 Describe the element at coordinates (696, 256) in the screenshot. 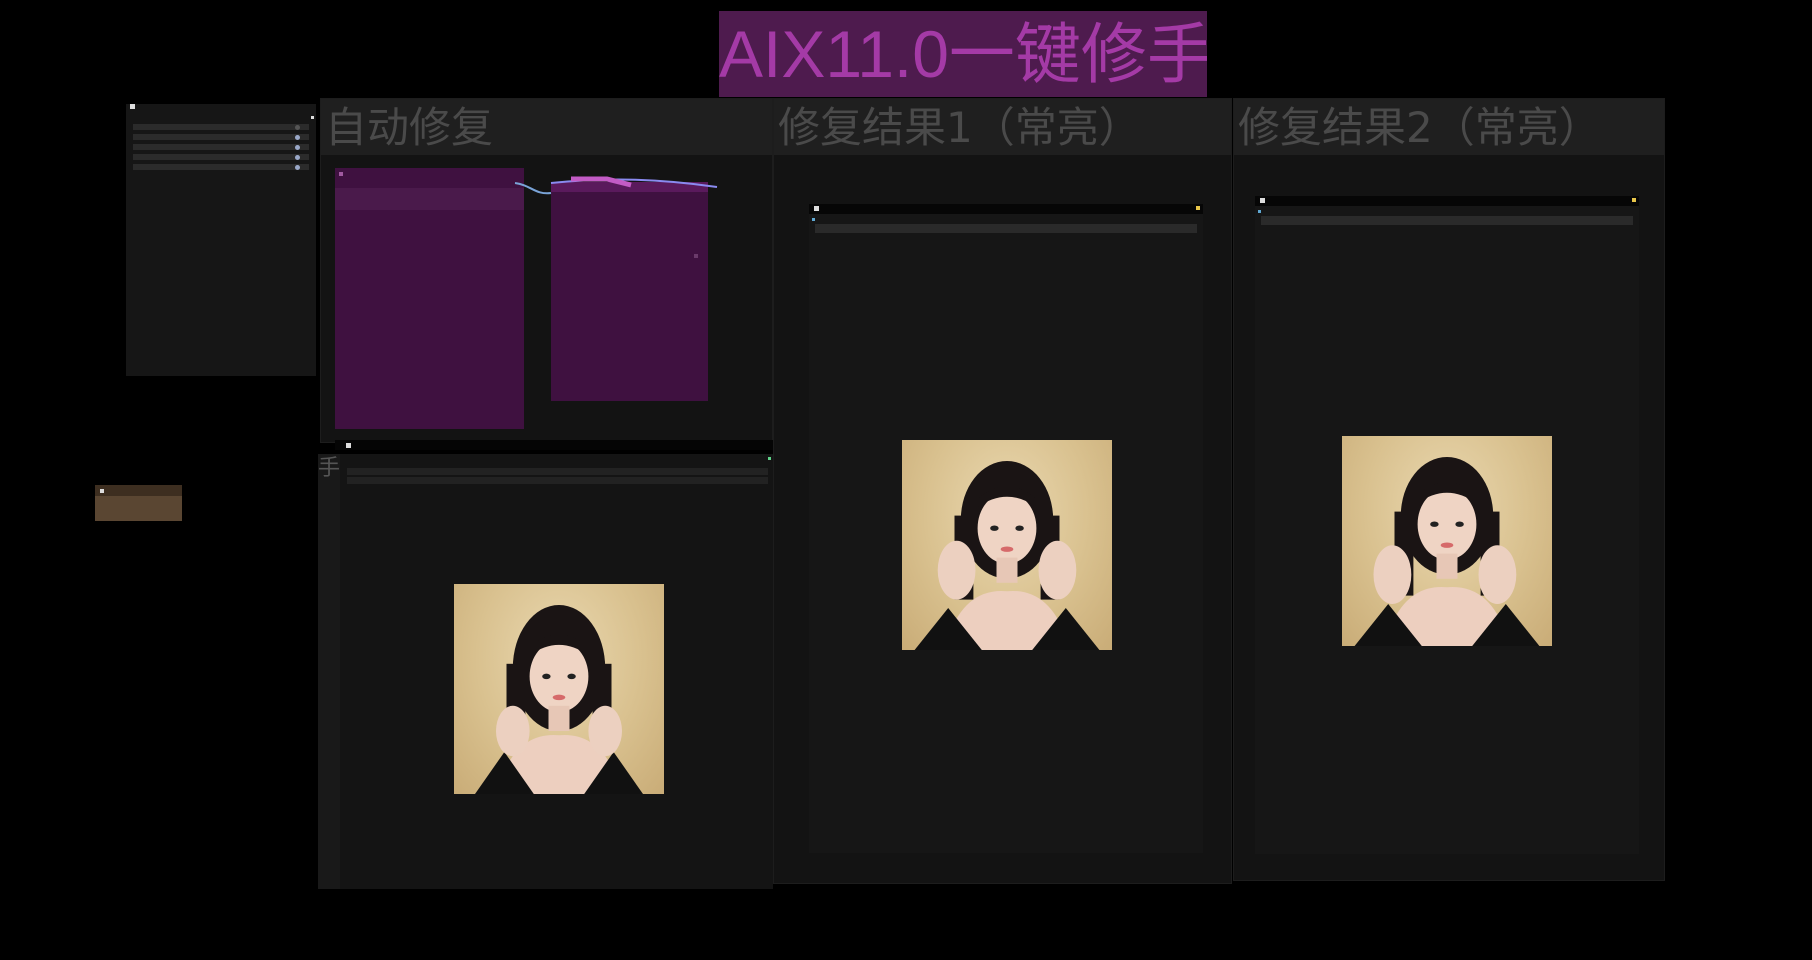

I see `node-port-icon` at that location.